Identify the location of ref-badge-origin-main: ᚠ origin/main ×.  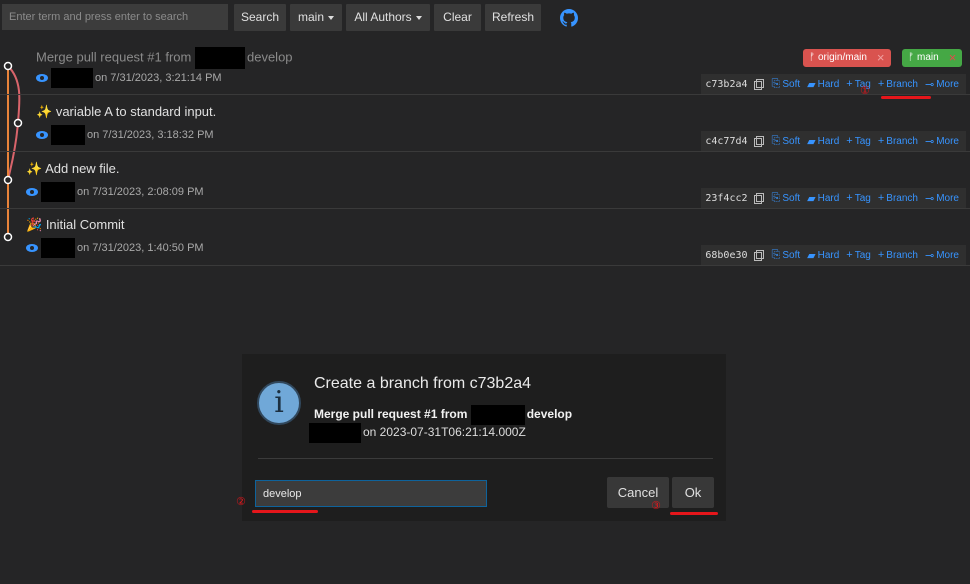
(847, 58).